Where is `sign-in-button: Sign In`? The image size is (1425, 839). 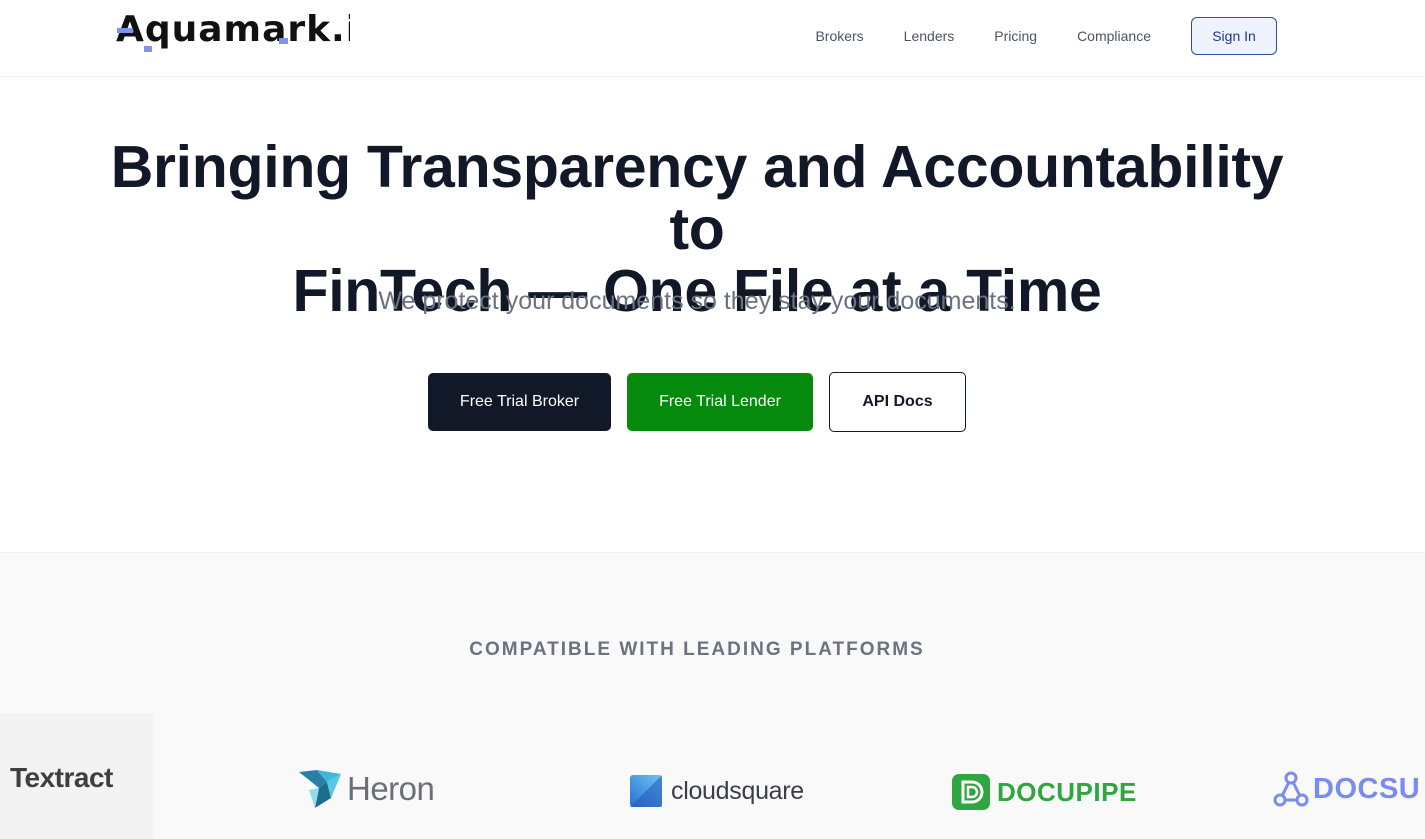
sign-in-button: Sign In is located at coordinates (1234, 36).